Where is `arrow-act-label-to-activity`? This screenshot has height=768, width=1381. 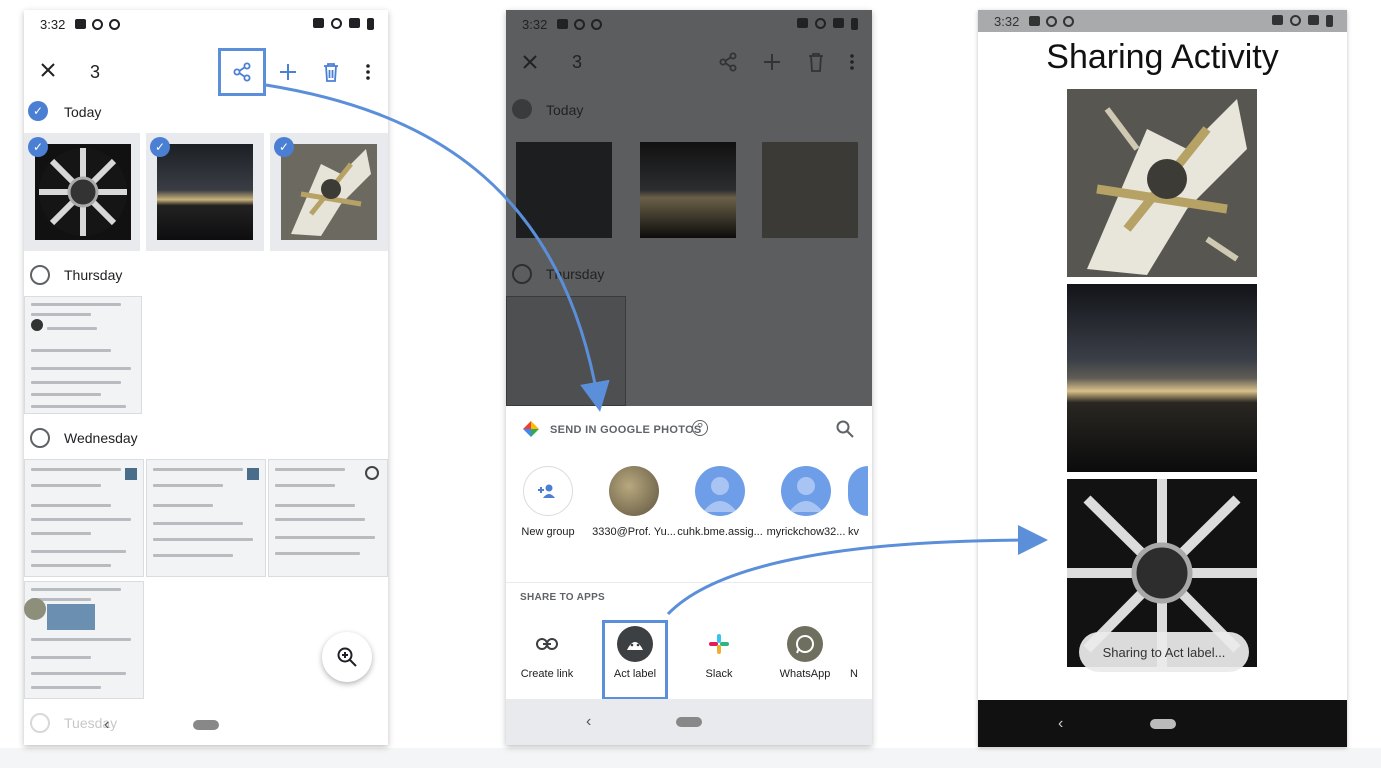
arrow-act-label-to-activity is located at coordinates (857, 570).